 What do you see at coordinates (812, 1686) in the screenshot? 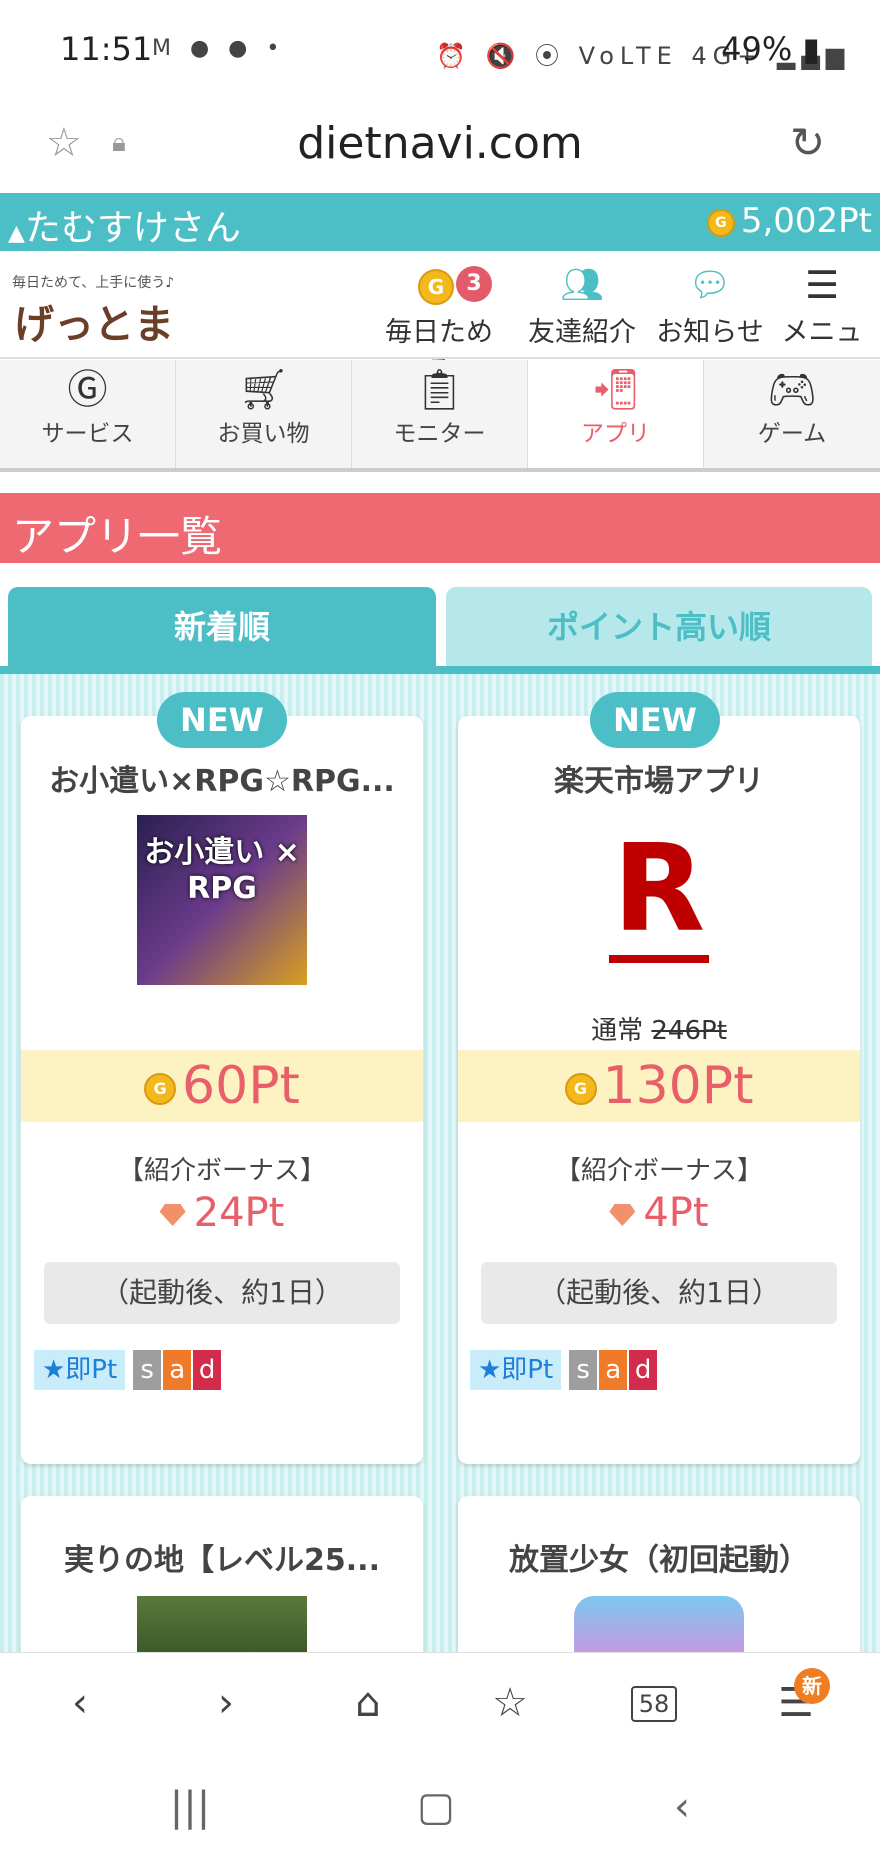
I see `menu-new-badge: 新` at bounding box center [812, 1686].